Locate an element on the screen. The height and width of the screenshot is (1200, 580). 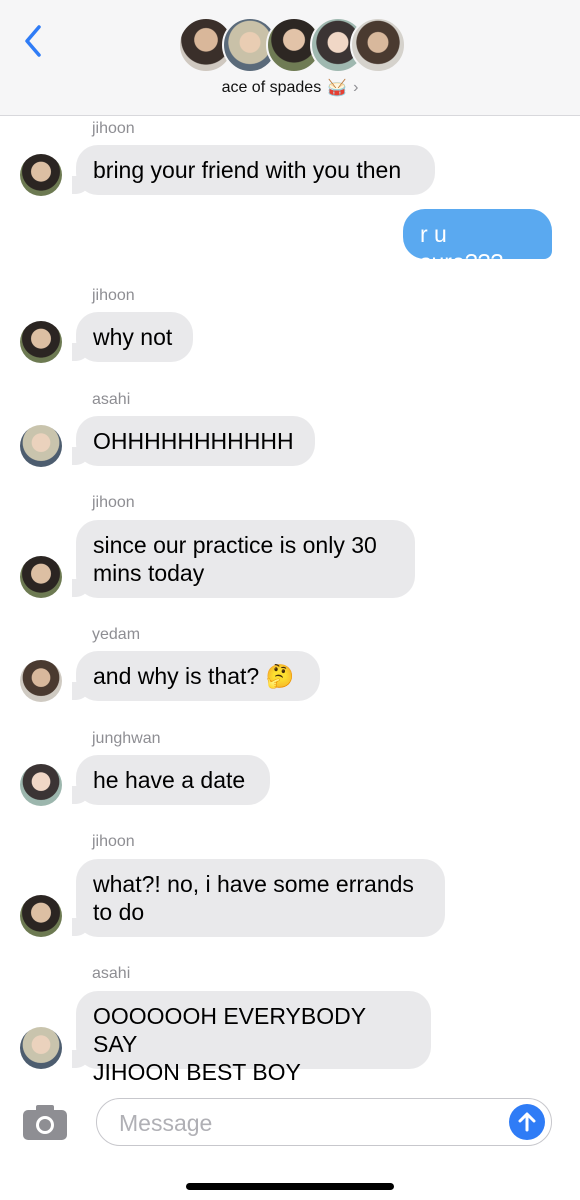
message-bubble: bring your friend with you then is located at coordinates (255, 170).